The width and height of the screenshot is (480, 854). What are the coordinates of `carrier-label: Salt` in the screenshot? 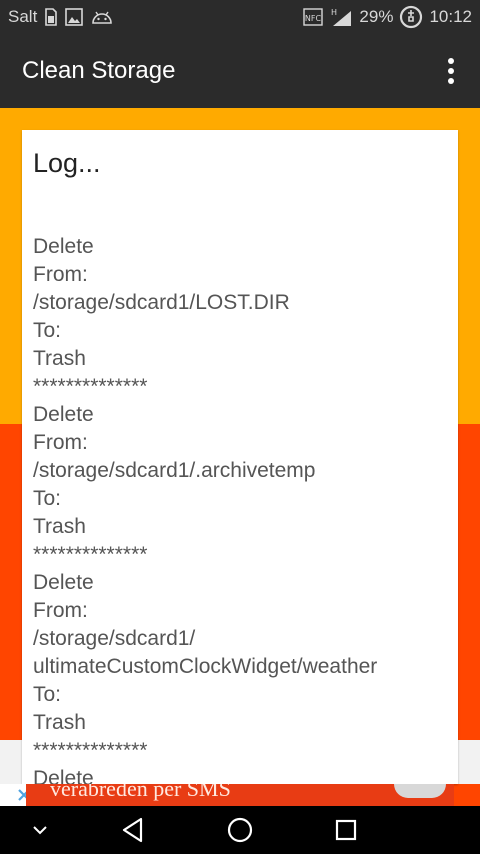 It's located at (23, 16).